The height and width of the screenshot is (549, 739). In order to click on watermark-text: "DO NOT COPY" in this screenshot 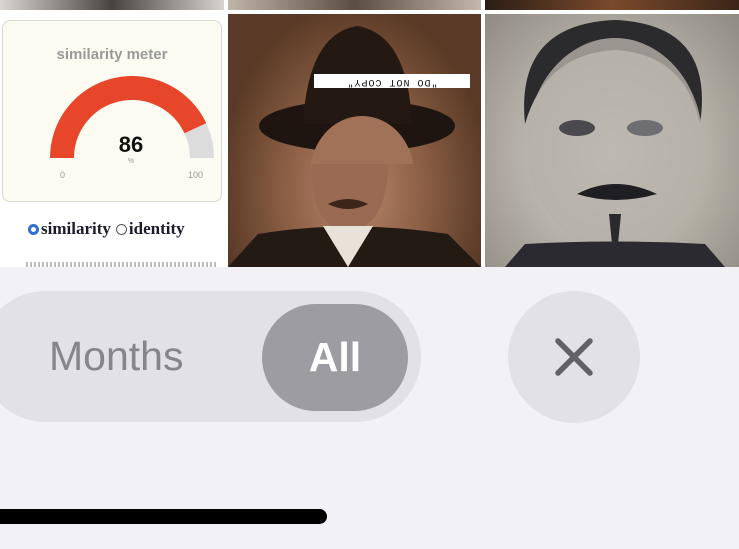, I will do `click(392, 81)`.